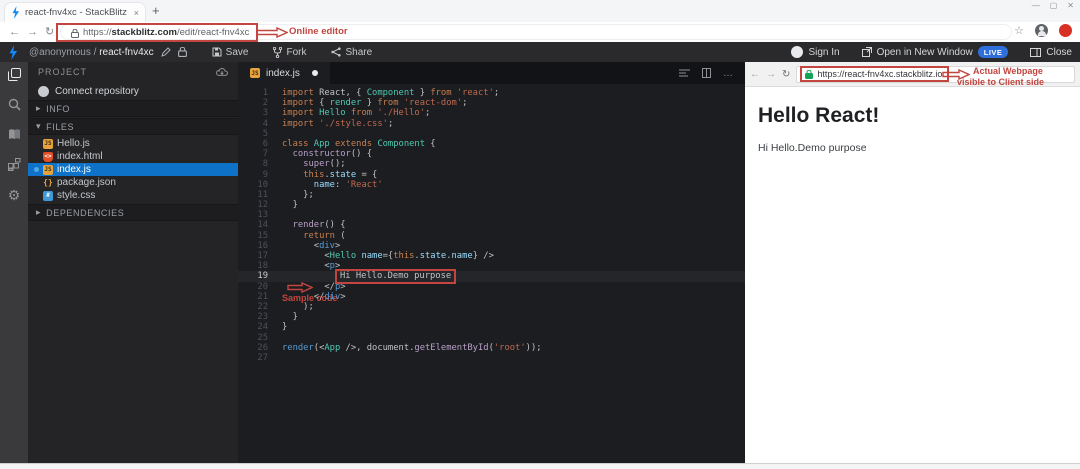 Image resolution: width=1080 pixels, height=469 pixels. What do you see at coordinates (491, 297) in the screenshot?
I see `code-line: 21 </div>` at bounding box center [491, 297].